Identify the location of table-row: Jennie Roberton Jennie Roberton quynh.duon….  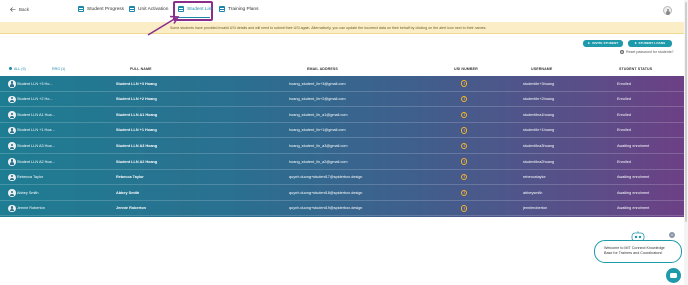
(344, 209).